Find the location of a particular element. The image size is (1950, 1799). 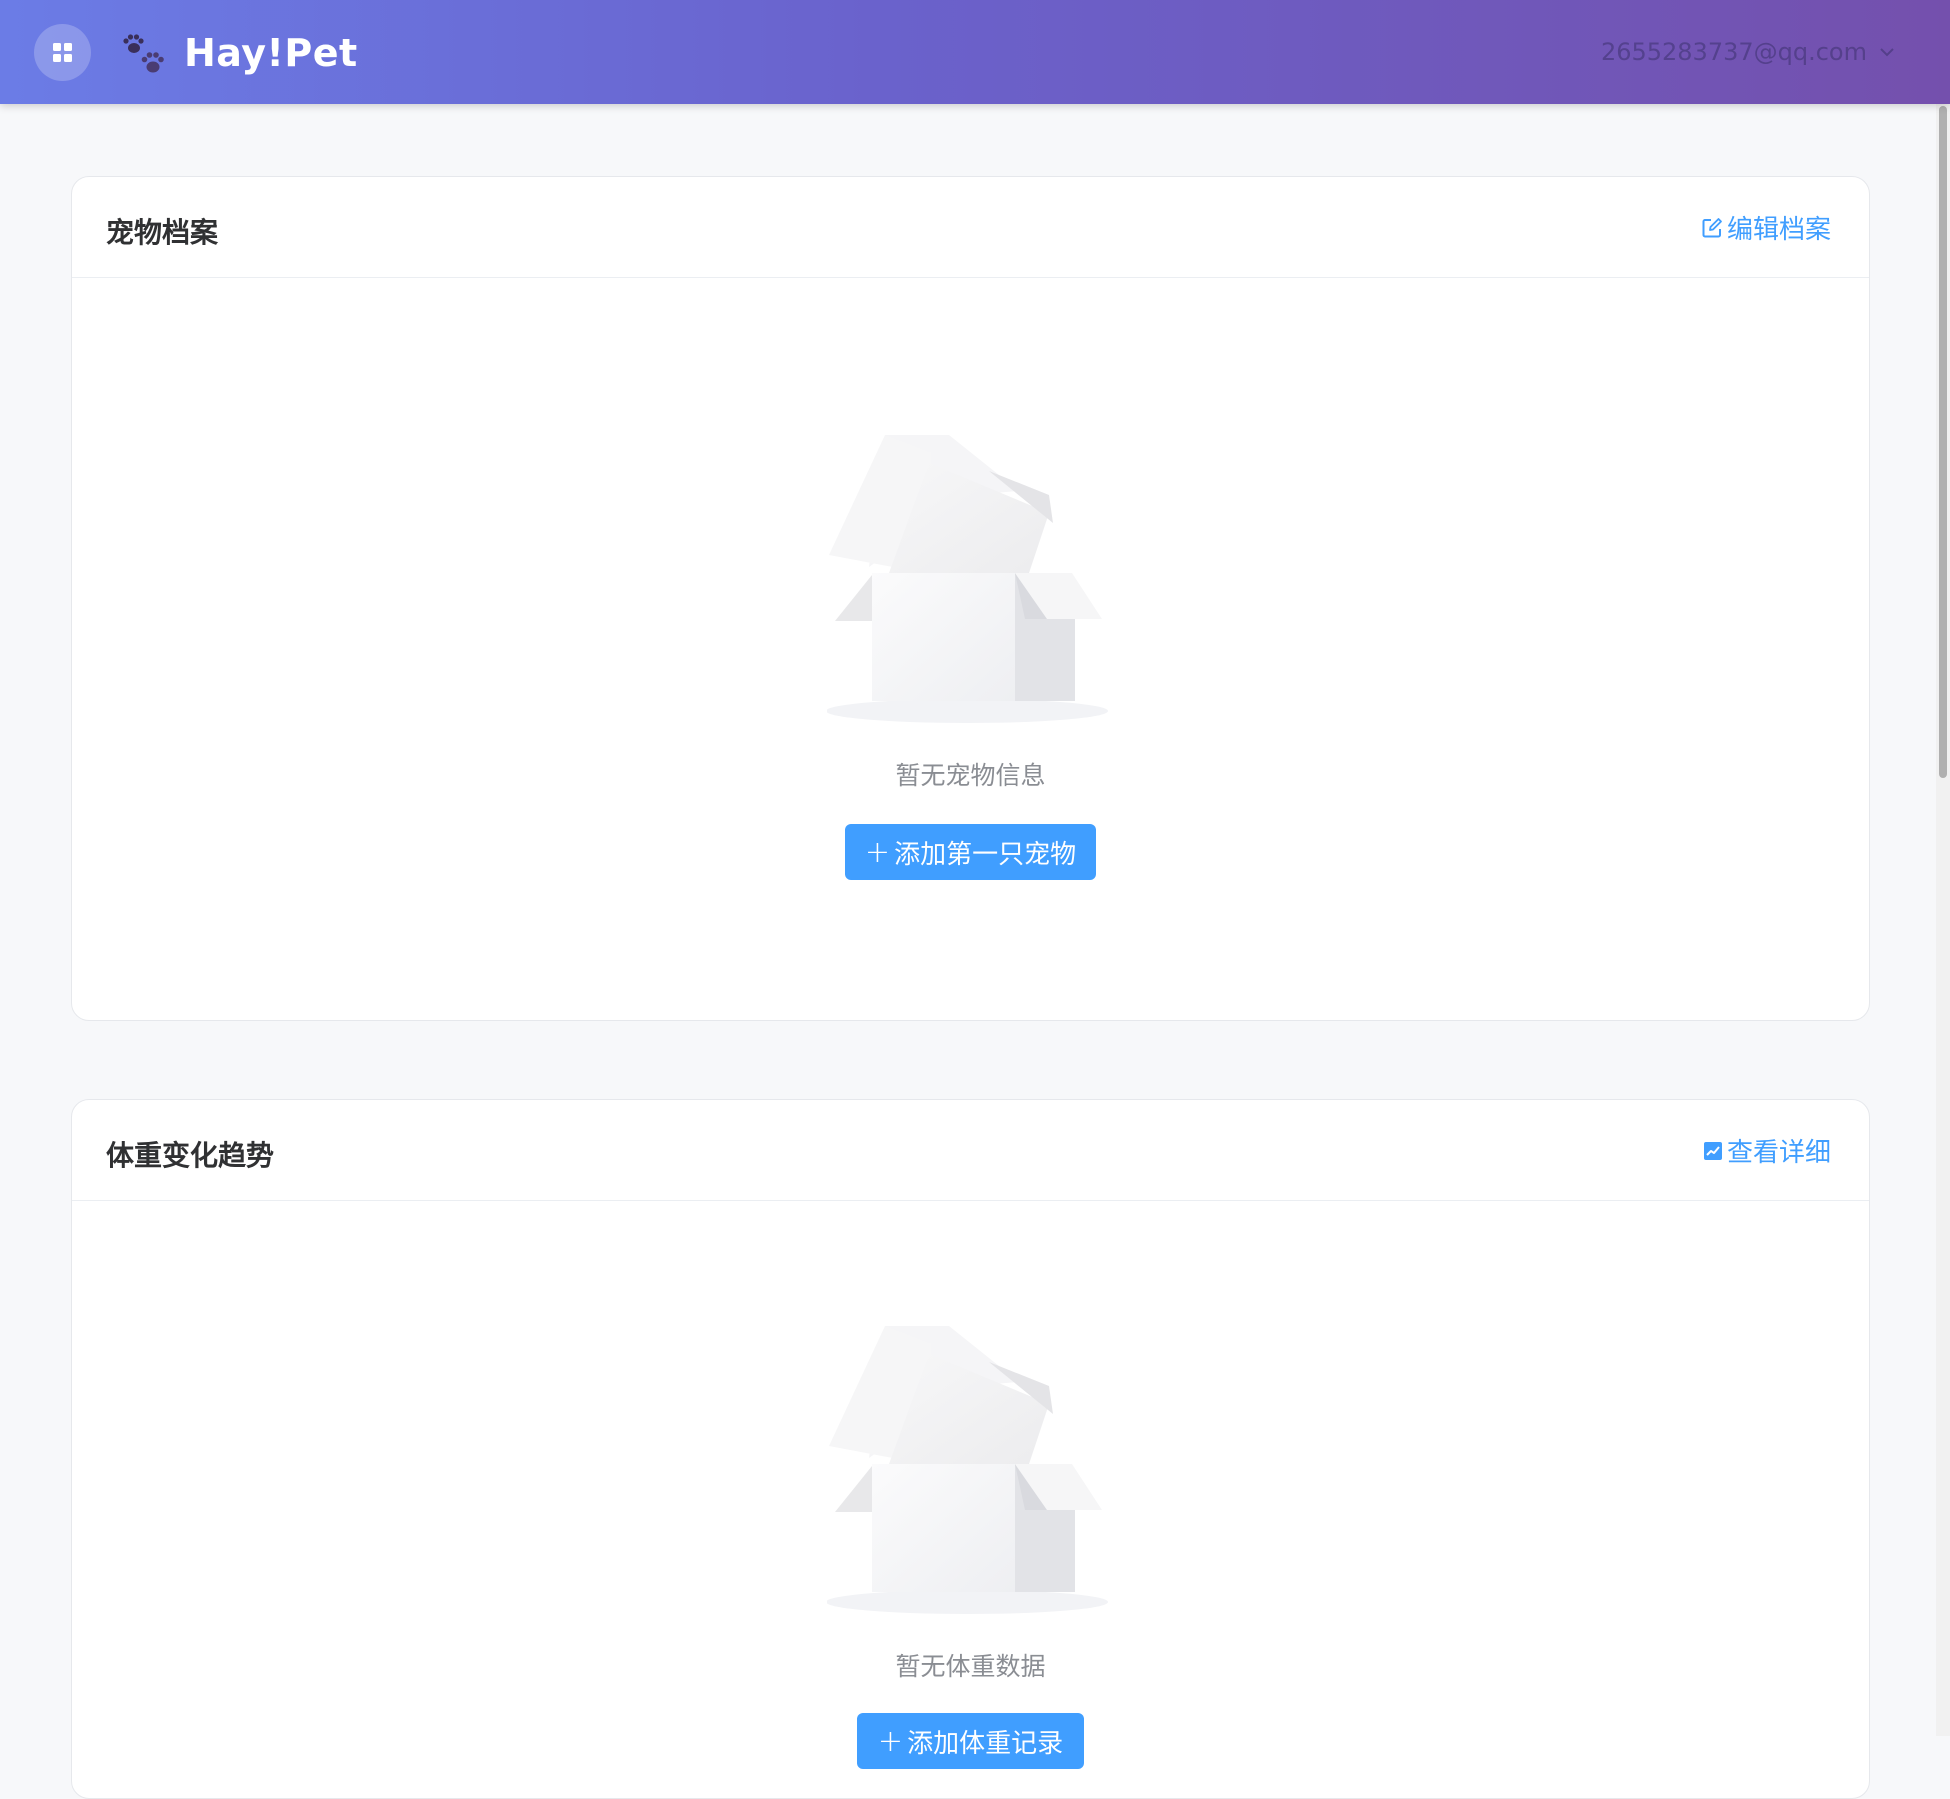

page-scrollbar is located at coordinates (1943, 920).